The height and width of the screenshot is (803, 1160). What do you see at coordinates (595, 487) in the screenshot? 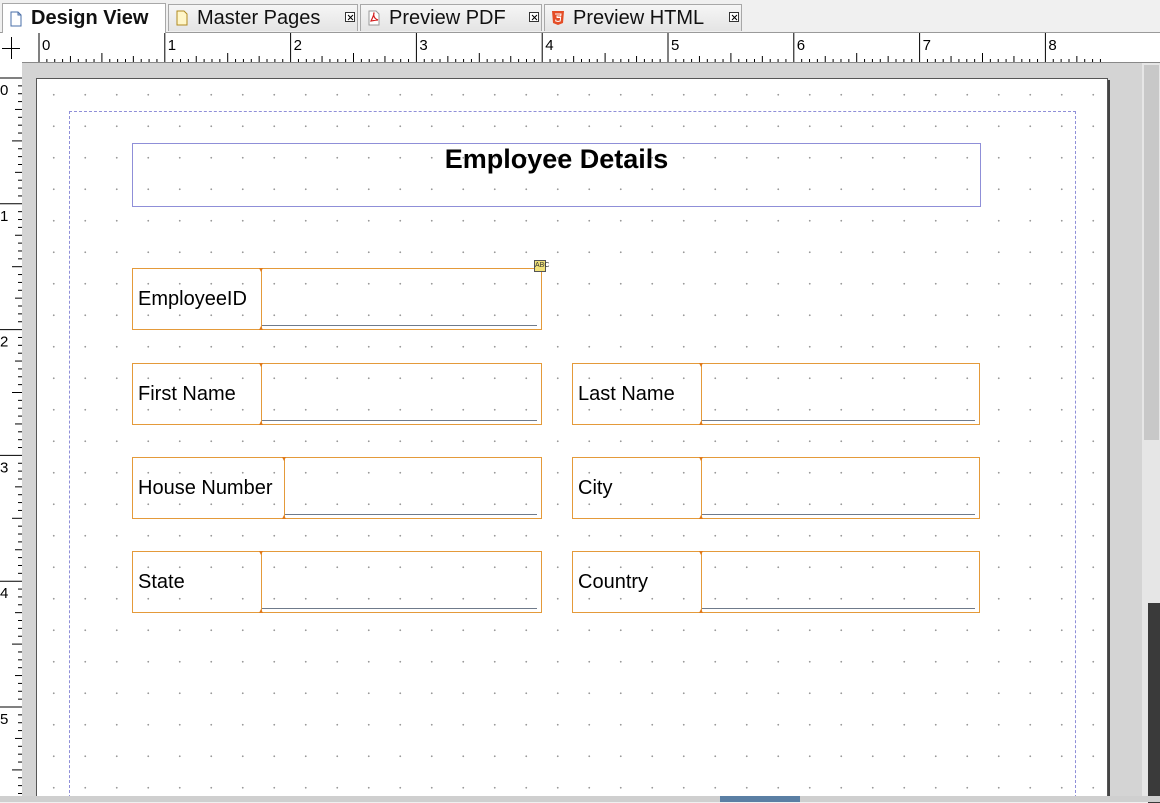
I see `field-label: City` at bounding box center [595, 487].